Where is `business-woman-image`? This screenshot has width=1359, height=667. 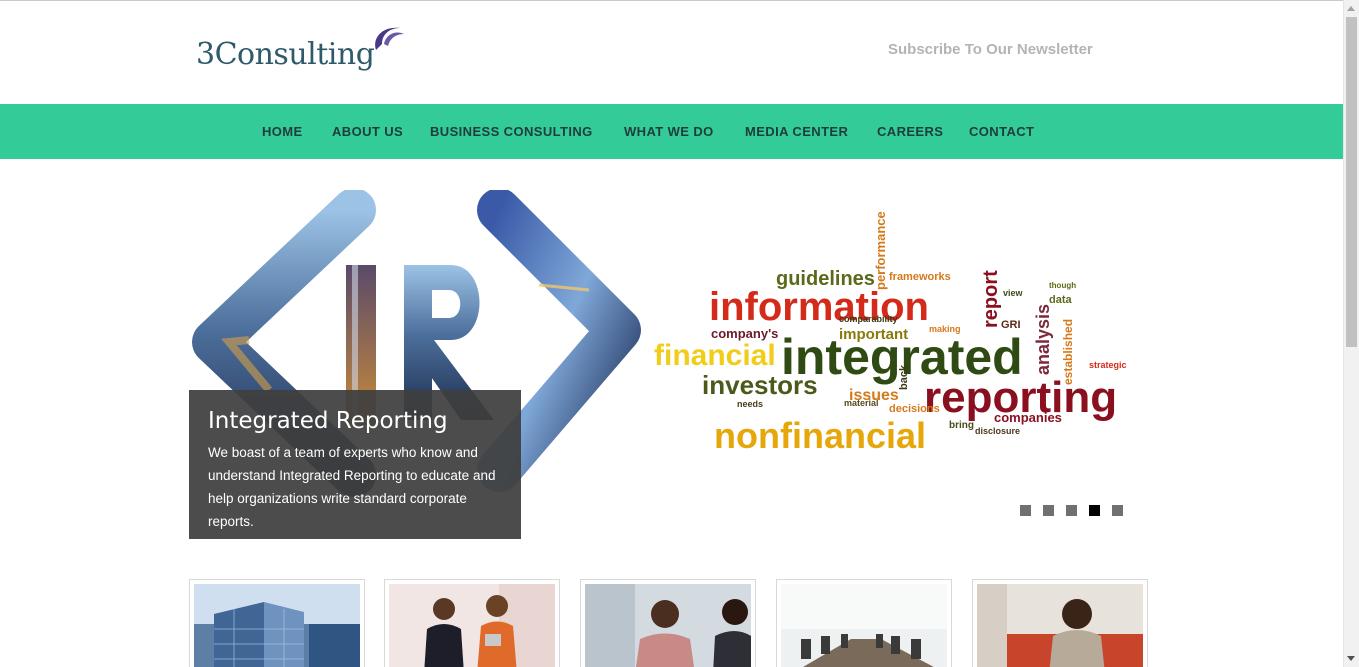
business-woman-image is located at coordinates (1060, 625).